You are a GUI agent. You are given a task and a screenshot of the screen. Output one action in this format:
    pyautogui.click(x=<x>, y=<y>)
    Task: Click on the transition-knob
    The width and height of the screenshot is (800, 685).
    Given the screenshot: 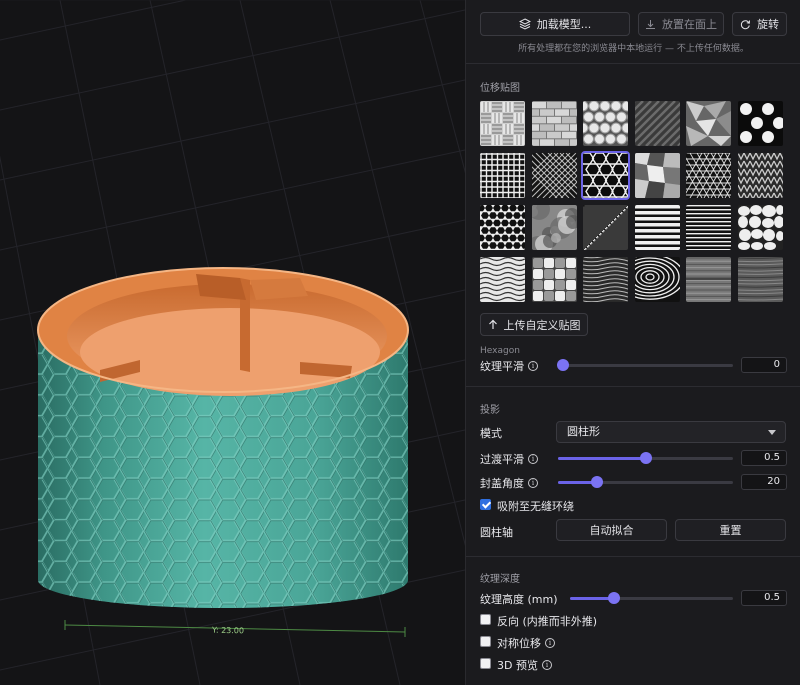 What is the action you would take?
    pyautogui.click(x=645, y=458)
    